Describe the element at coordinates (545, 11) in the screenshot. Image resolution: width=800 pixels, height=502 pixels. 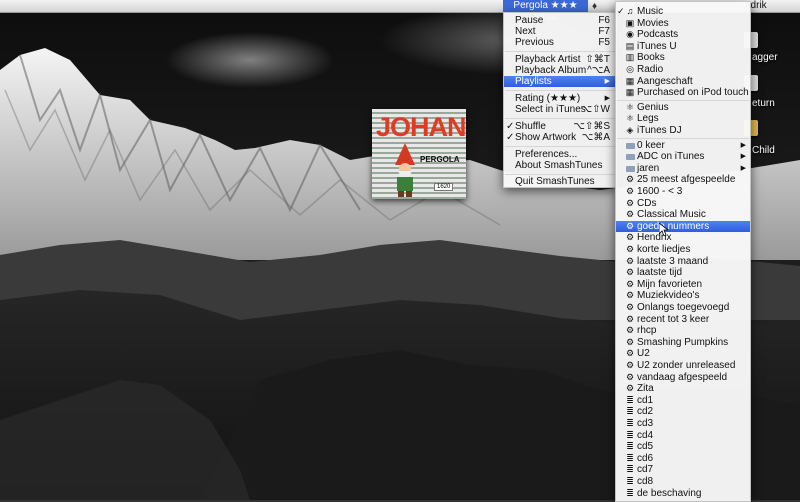
I see `smashtunes-status-item: Pergola ★★★ Johan` at that location.